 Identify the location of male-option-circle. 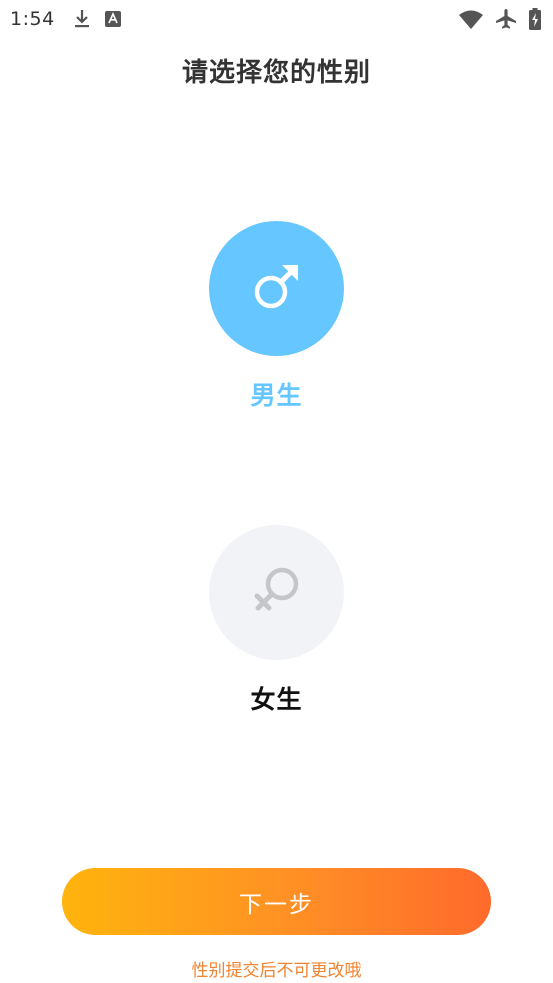
(276, 288).